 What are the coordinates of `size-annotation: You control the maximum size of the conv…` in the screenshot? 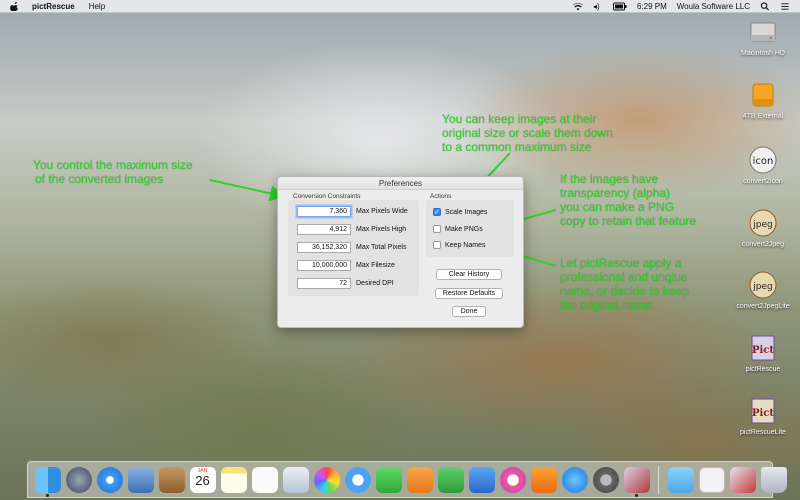 It's located at (113, 172).